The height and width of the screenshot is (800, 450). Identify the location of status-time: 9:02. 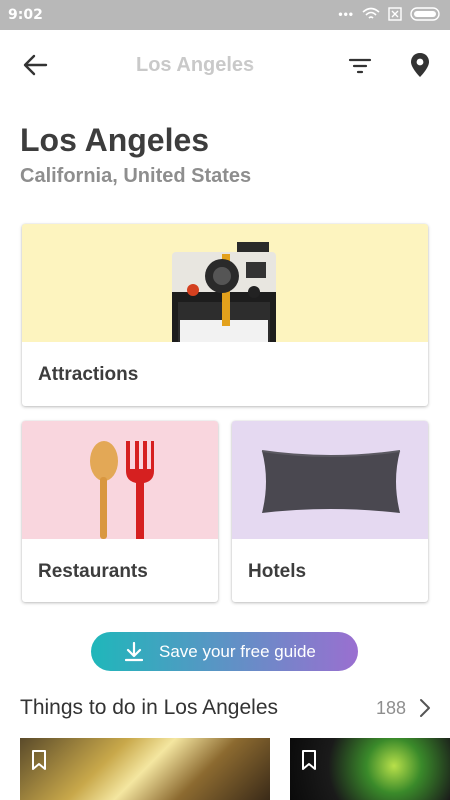
(25, 15).